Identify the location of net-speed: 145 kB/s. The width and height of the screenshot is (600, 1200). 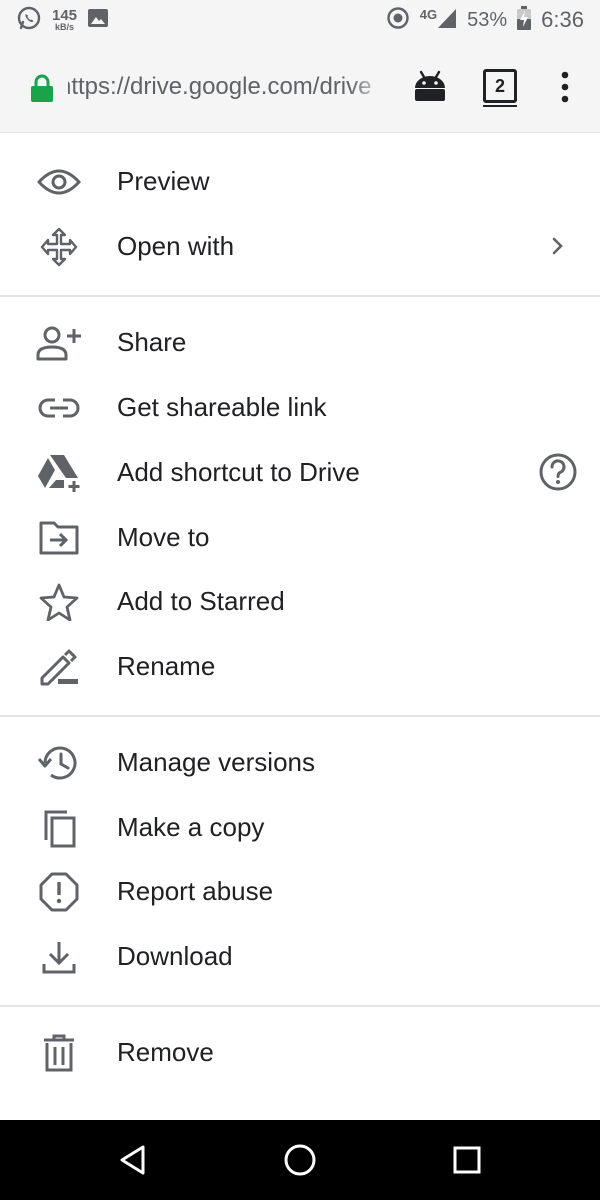
(64, 20).